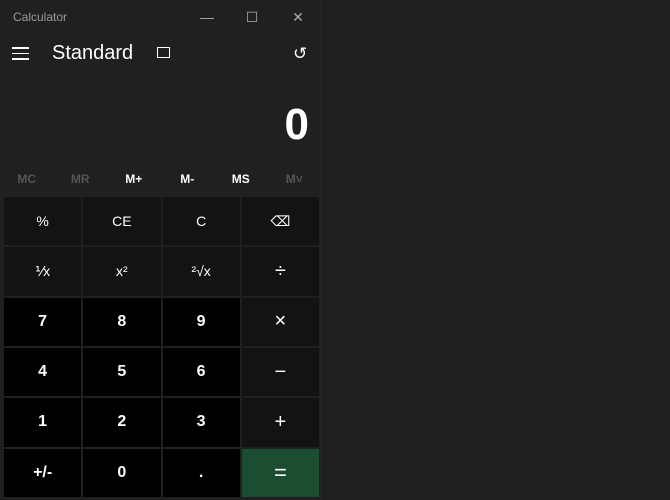  What do you see at coordinates (280, 271) in the screenshot?
I see `divide-button: ÷` at bounding box center [280, 271].